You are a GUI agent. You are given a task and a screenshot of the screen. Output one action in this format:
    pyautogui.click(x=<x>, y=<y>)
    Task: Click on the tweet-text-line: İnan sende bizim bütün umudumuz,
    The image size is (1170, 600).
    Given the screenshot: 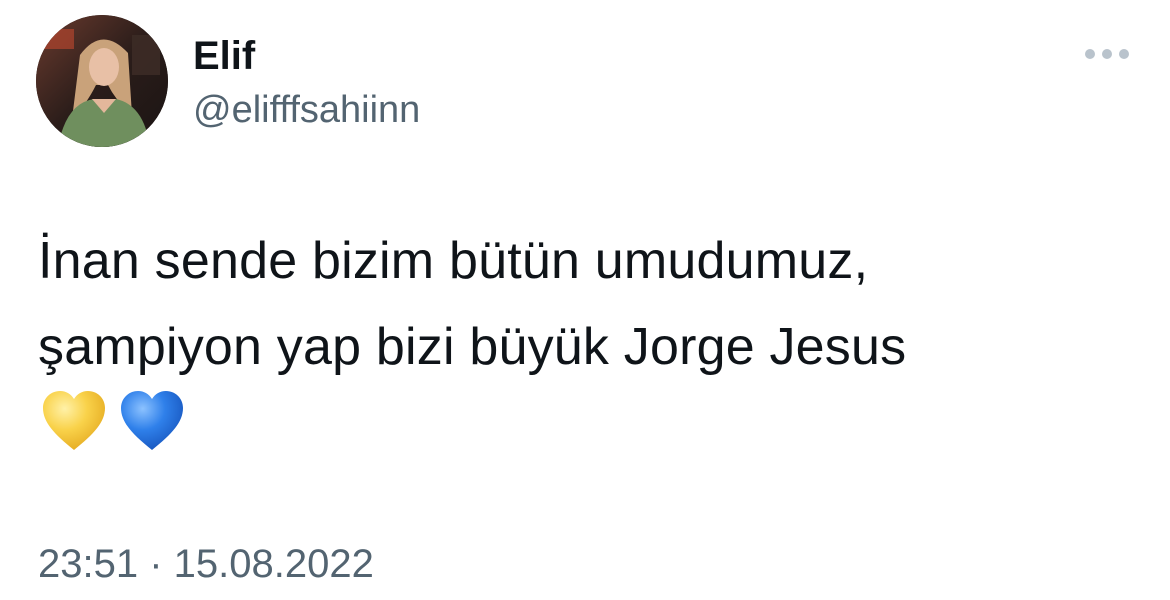 What is the action you would take?
    pyautogui.click(x=453, y=261)
    